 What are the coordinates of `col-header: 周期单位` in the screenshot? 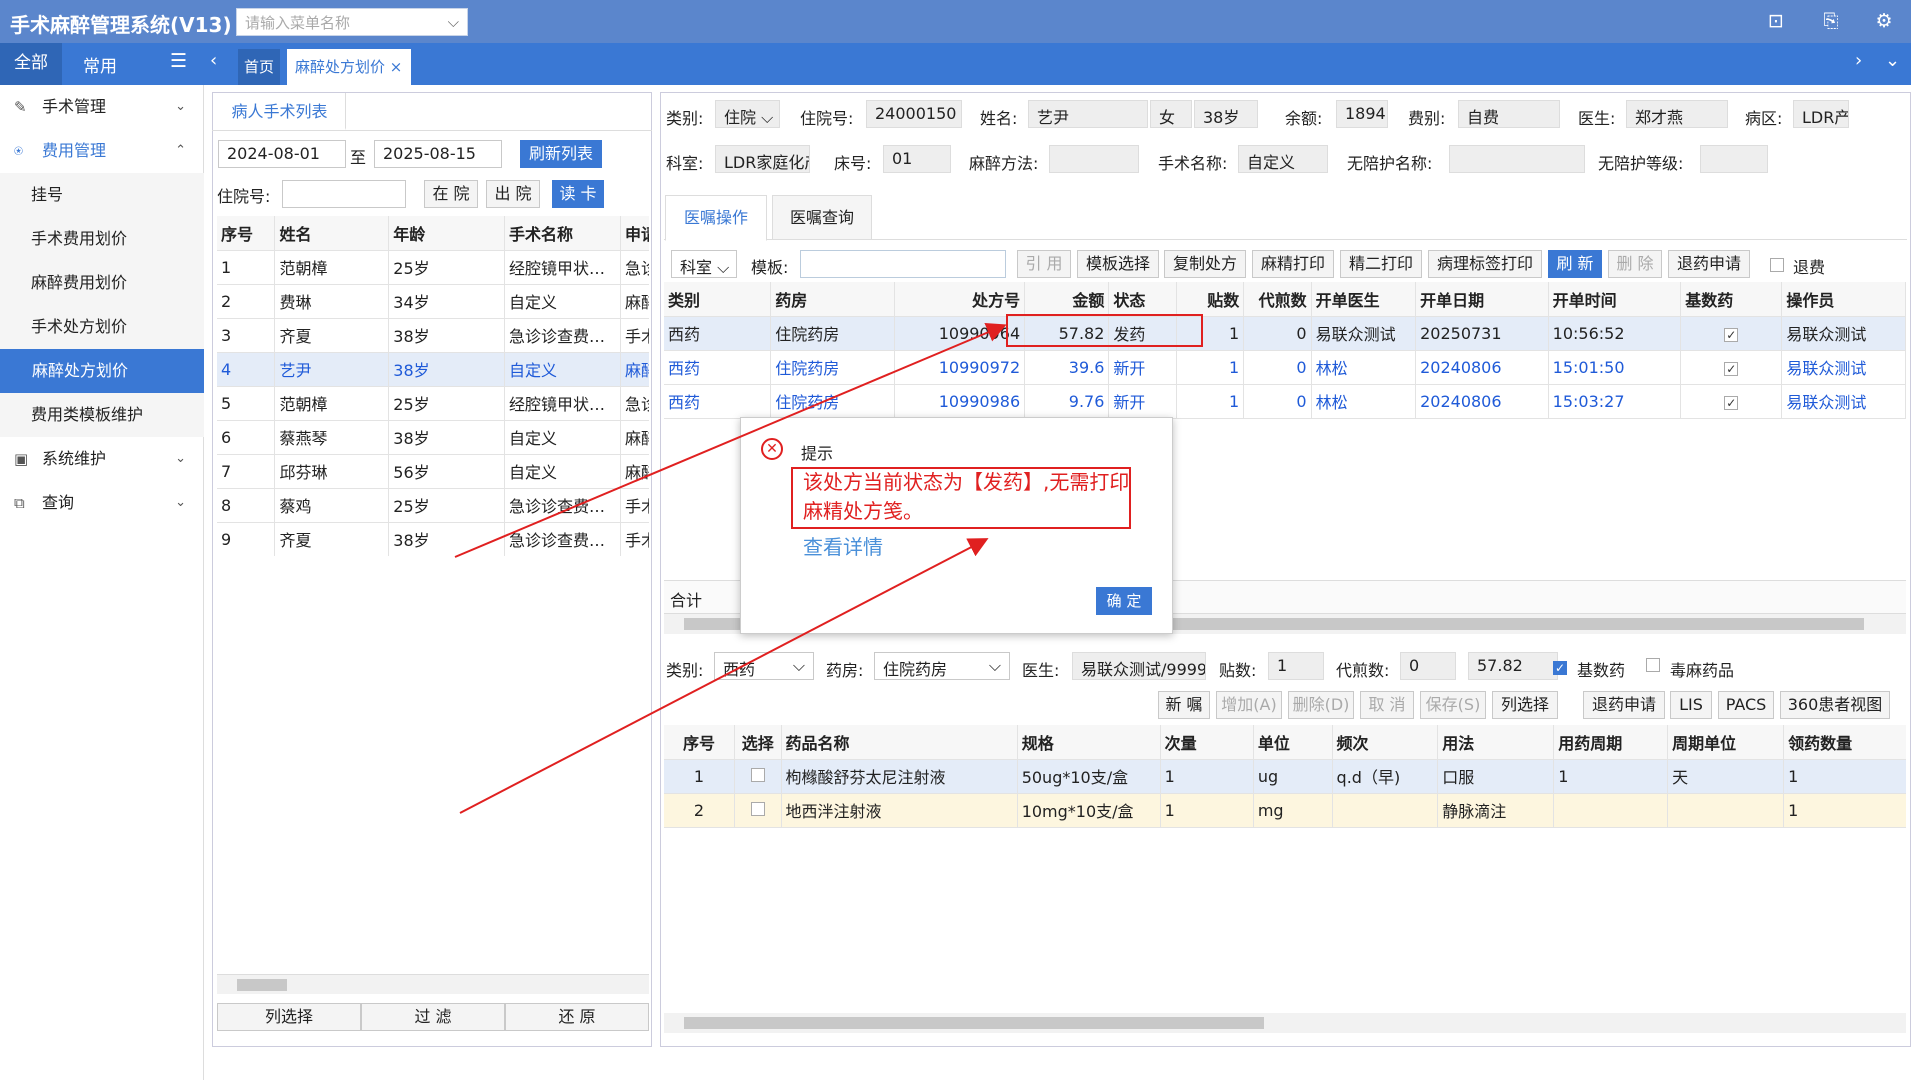 It's located at (1726, 742).